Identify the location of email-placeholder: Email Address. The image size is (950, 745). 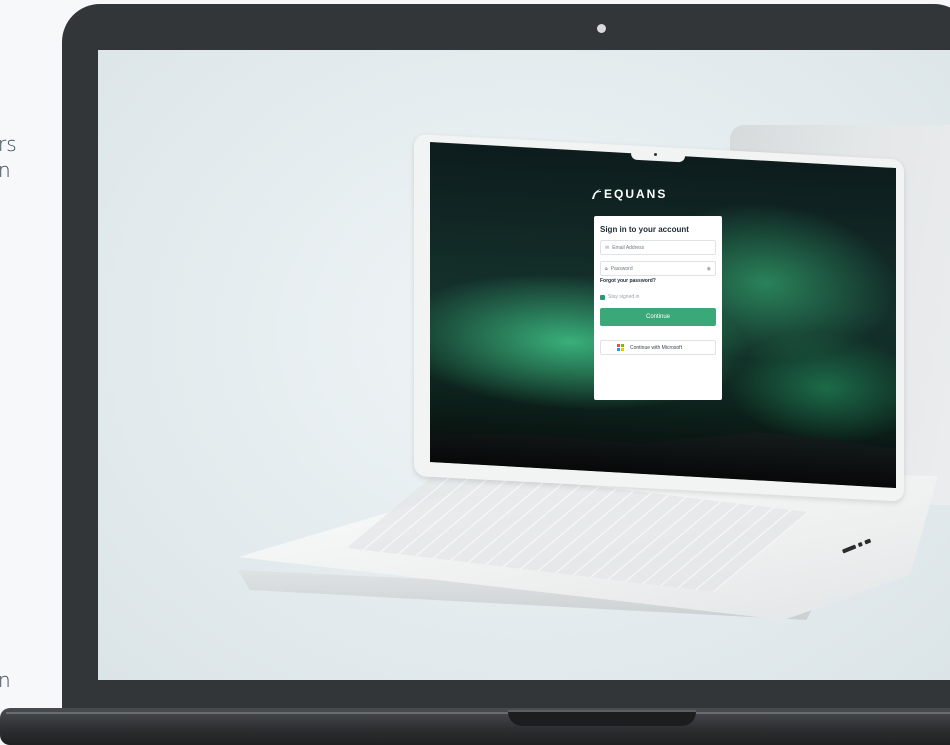
(628, 247).